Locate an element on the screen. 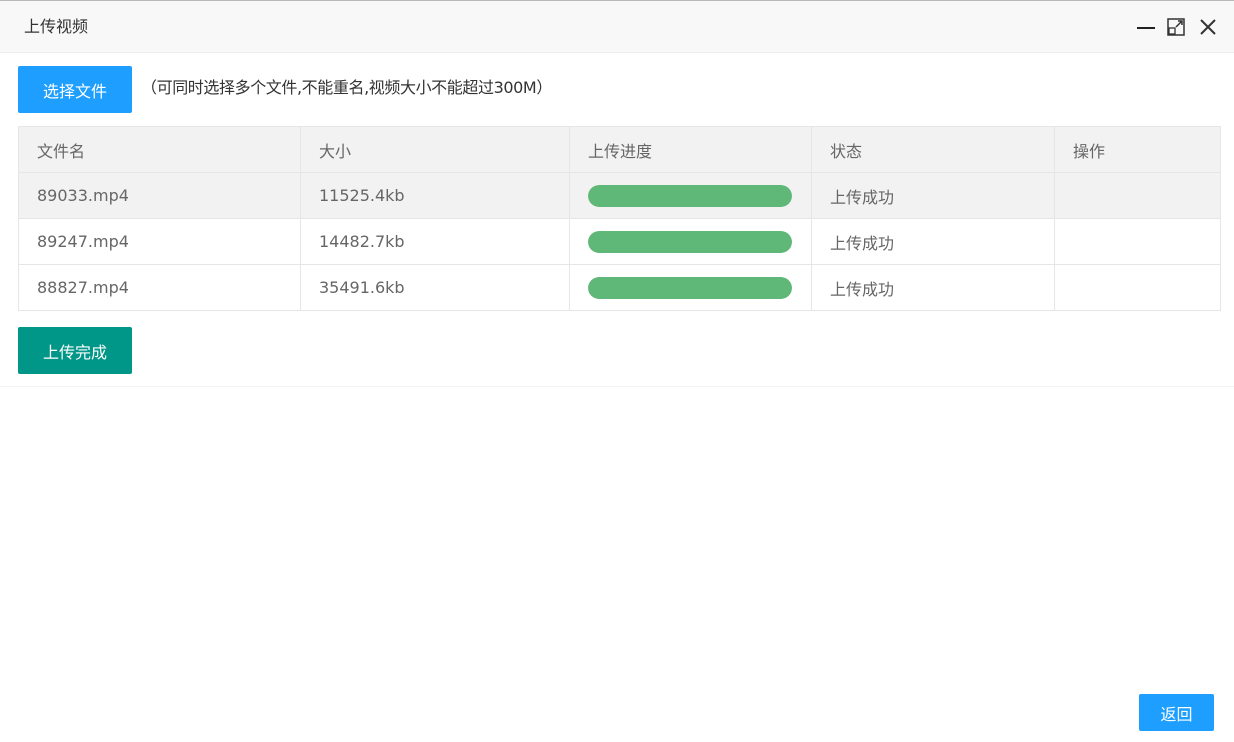  file-name-cell: 89247.mp4 is located at coordinates (159, 241).